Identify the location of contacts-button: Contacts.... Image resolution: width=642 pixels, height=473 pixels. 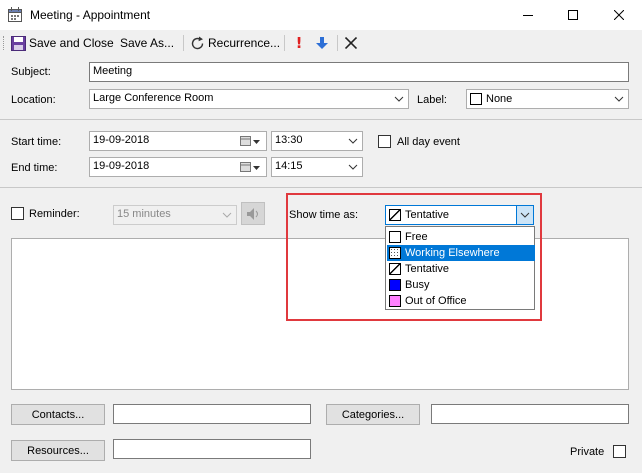
(58, 414).